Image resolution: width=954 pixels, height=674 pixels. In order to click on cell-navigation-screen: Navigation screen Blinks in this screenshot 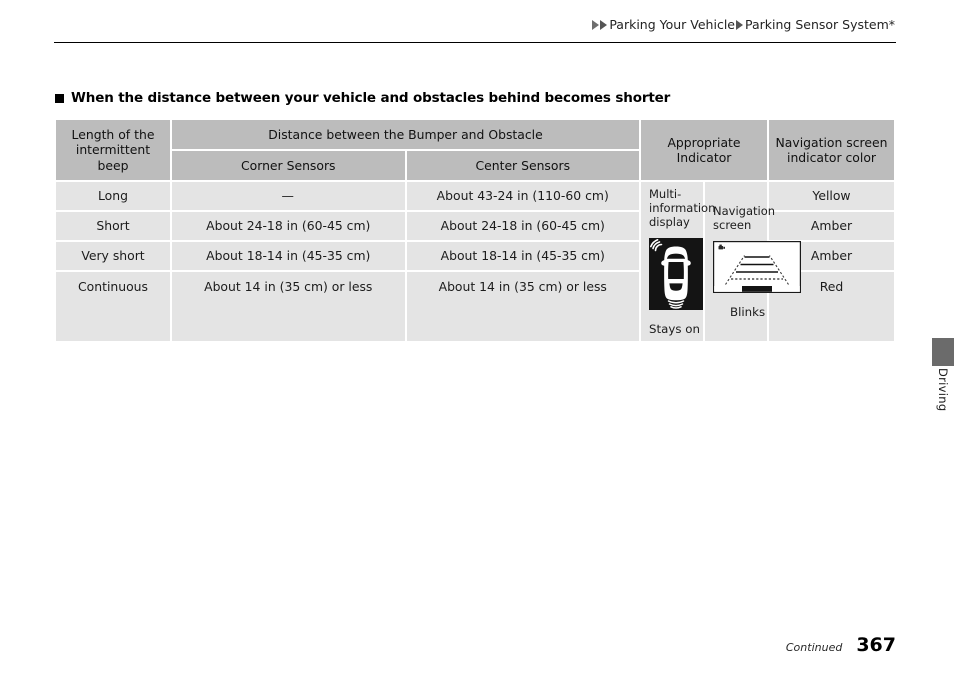, I will do `click(753, 261)`.